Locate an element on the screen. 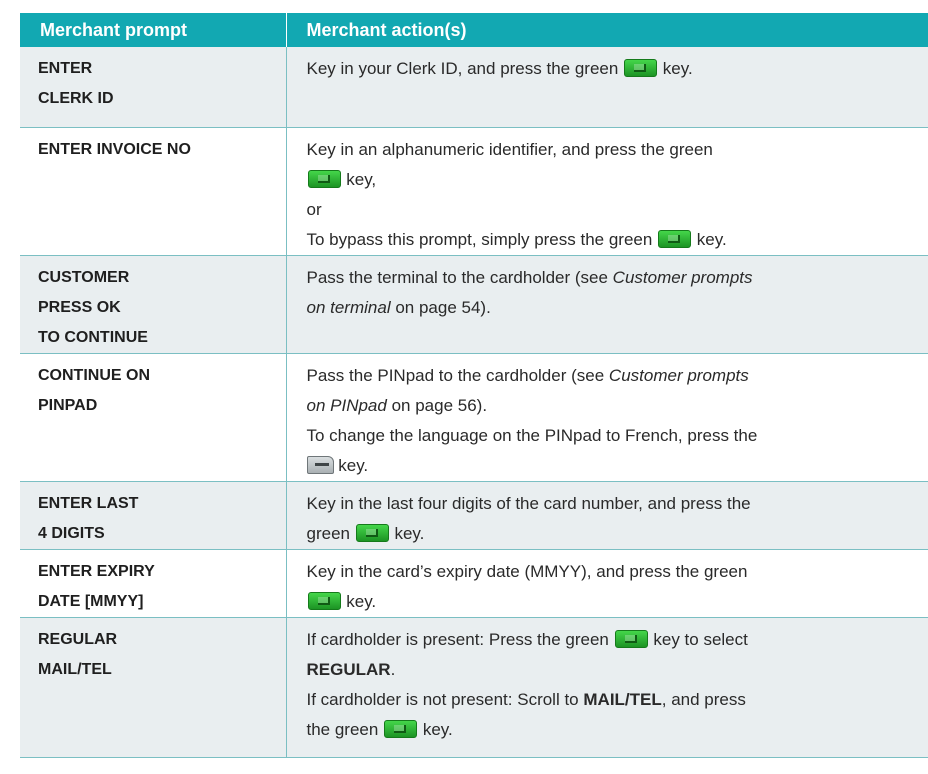 The height and width of the screenshot is (774, 928). action-line: or is located at coordinates (314, 209).